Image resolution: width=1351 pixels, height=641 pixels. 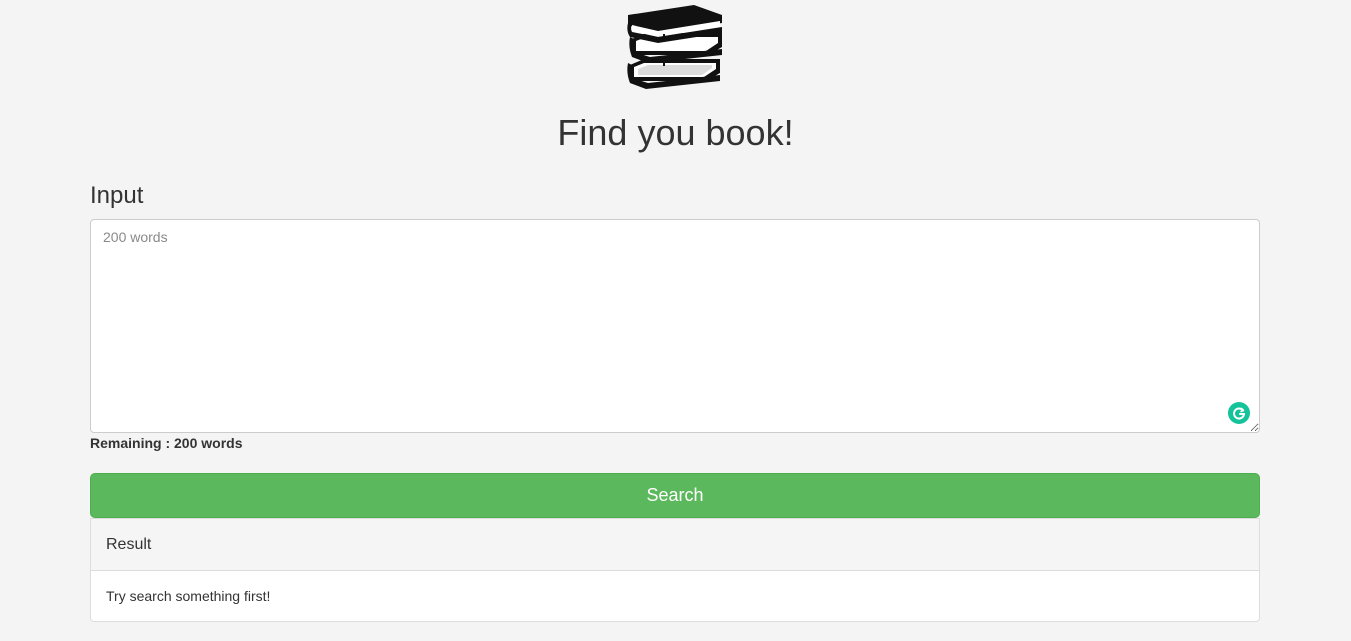 I want to click on result-panel: Result Try search something first!, so click(x=675, y=570).